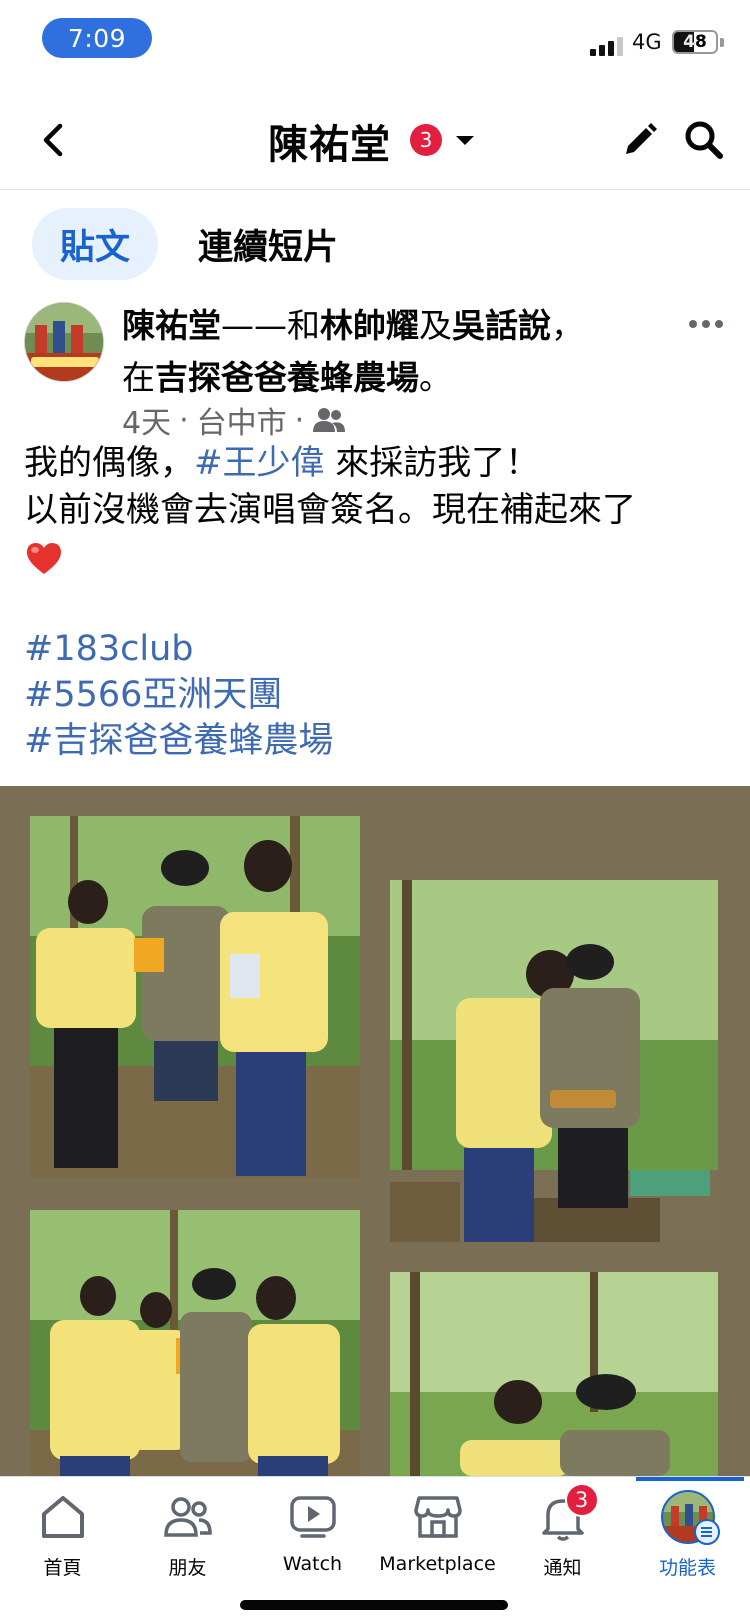 This screenshot has height=1624, width=750. I want to click on battery-percent: 48, so click(695, 42).